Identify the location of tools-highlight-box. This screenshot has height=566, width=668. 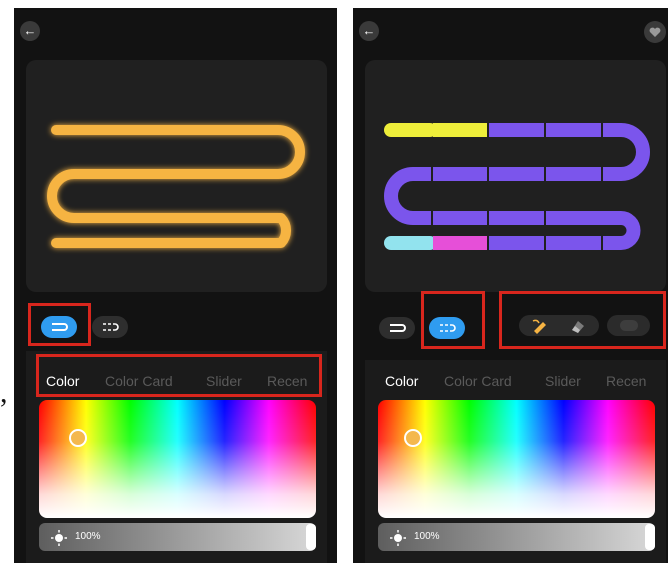
(582, 320).